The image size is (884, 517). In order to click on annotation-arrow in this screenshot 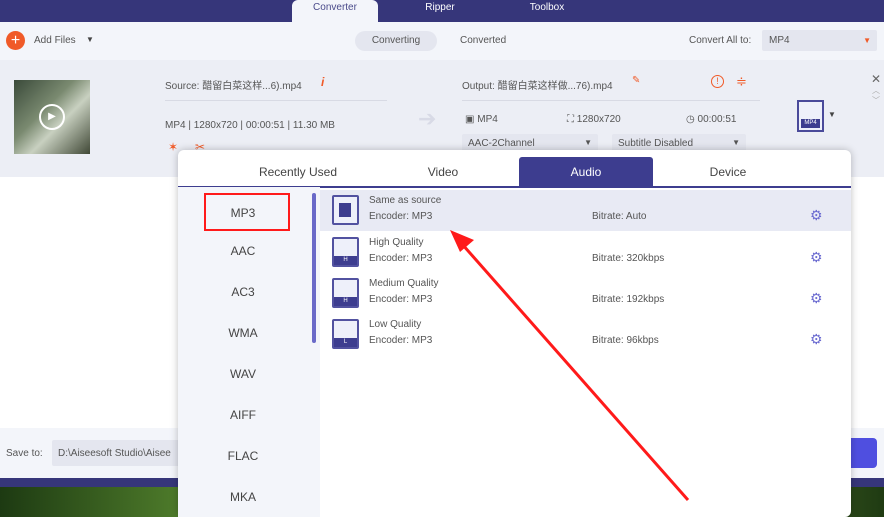, I will do `click(570, 365)`.